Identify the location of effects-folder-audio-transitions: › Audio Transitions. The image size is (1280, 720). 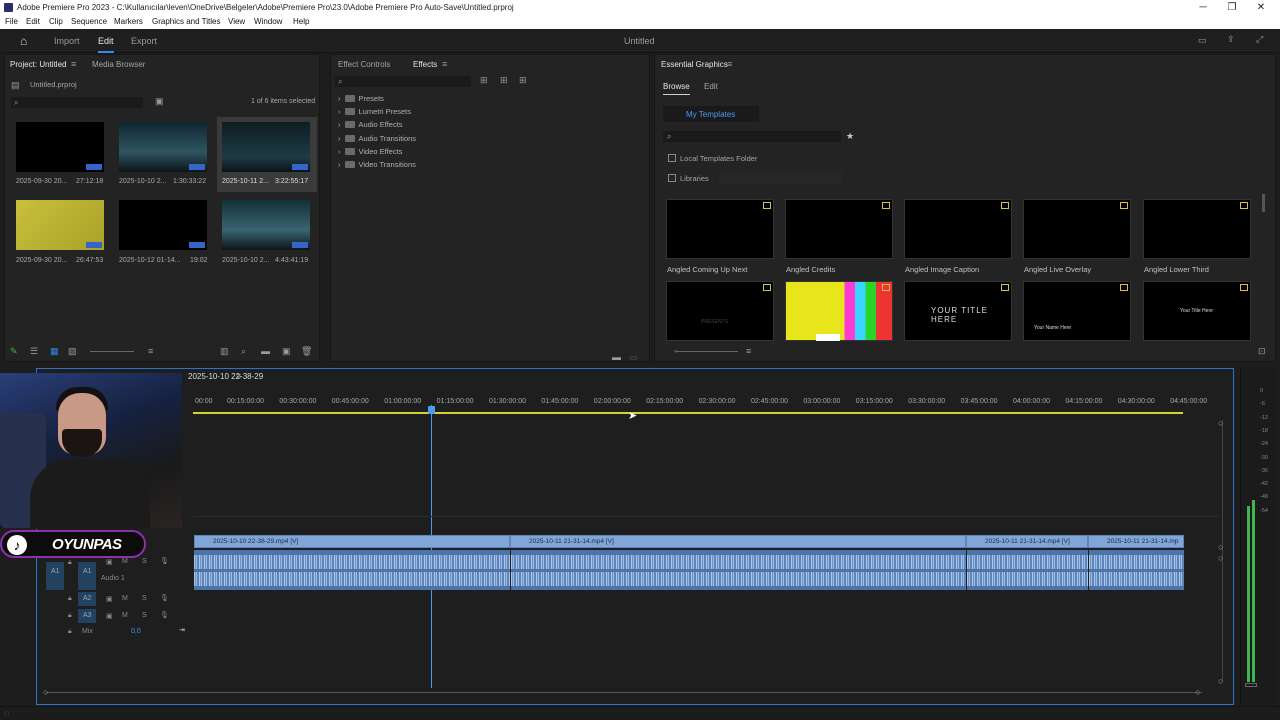
(377, 138).